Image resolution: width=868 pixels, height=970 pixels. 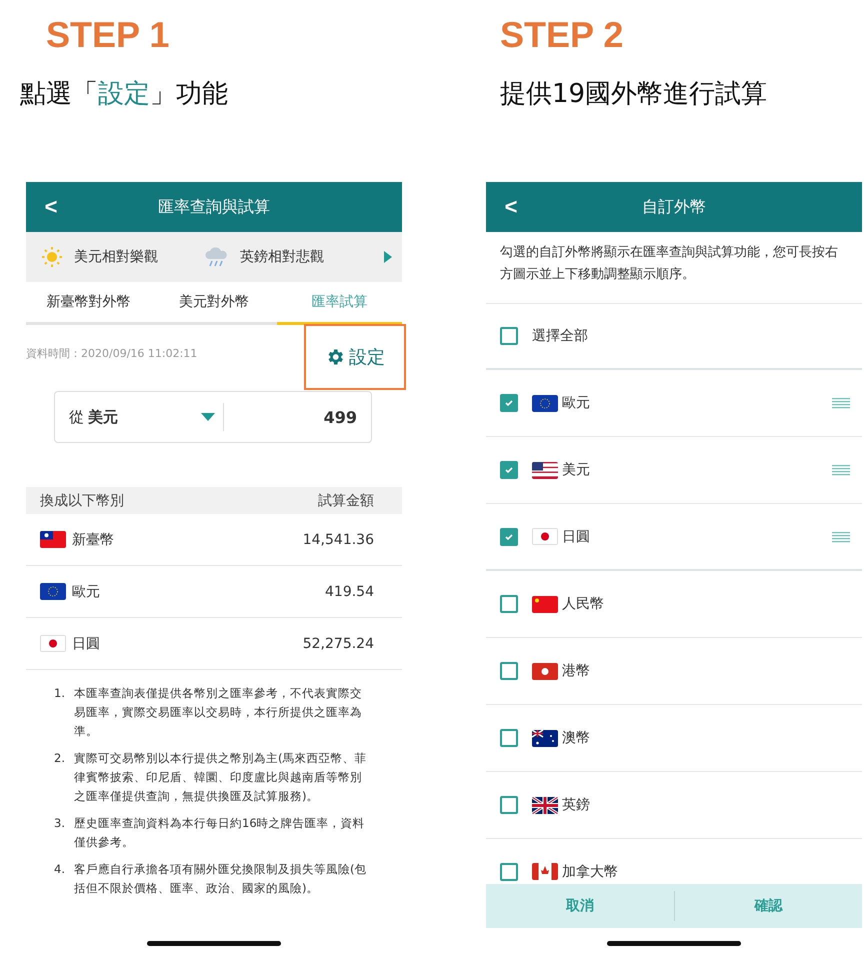 I want to click on select-all-label: 選擇全部, so click(x=560, y=336).